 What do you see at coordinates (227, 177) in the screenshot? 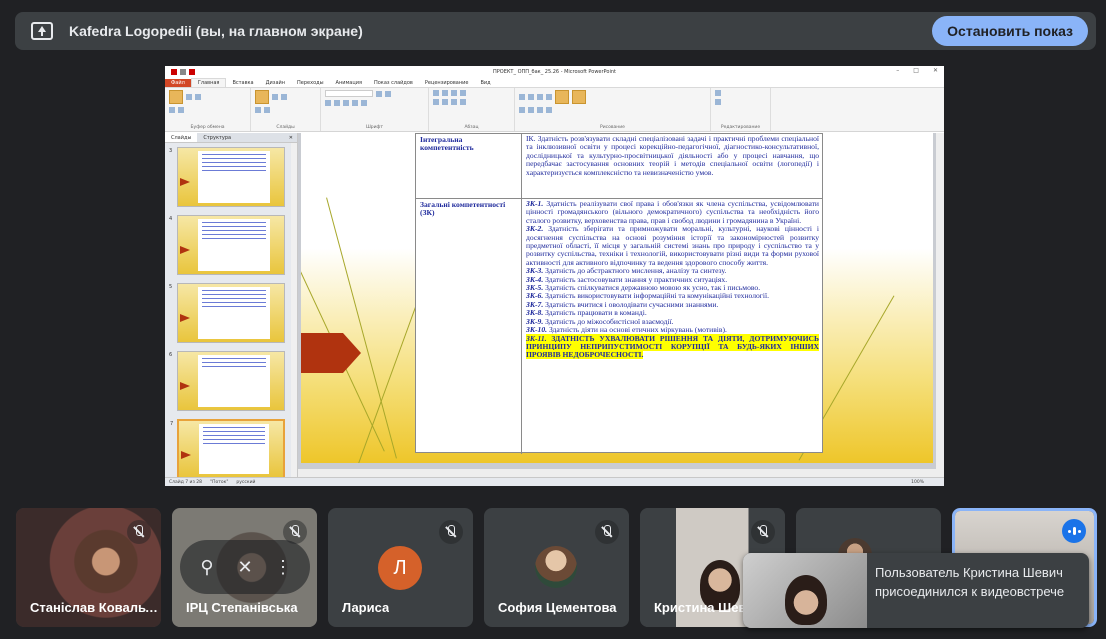
I see `slide-thumbnail: 3` at bounding box center [227, 177].